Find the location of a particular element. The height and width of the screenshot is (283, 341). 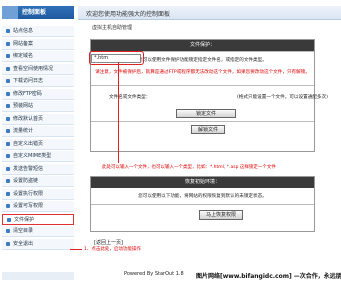

annotation-note: 1、点击此处，启动功能操作 is located at coordinates (112, 249).